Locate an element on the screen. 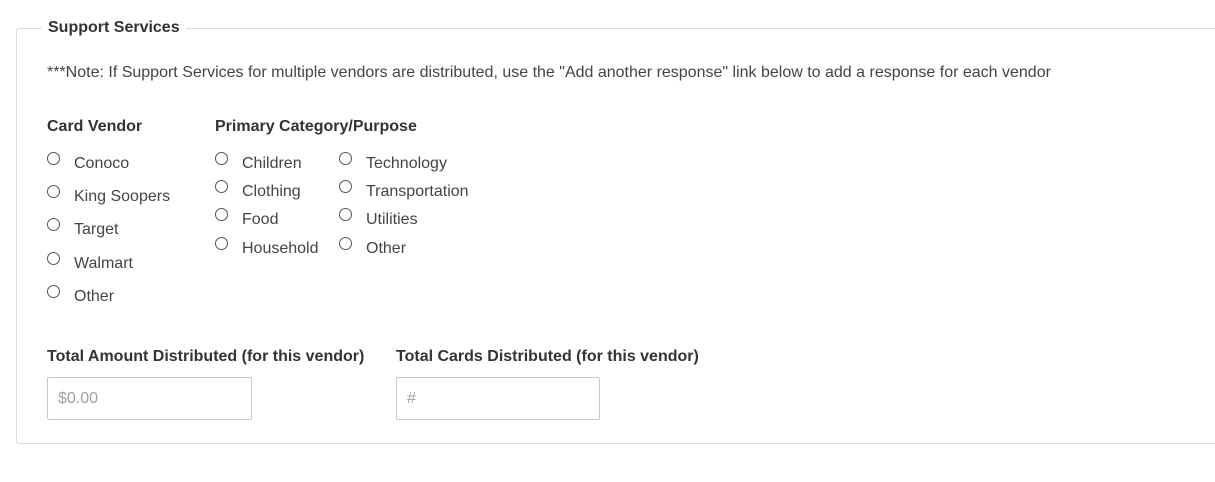 This screenshot has height=482, width=1215. radio-category-other: Other is located at coordinates (372, 247).